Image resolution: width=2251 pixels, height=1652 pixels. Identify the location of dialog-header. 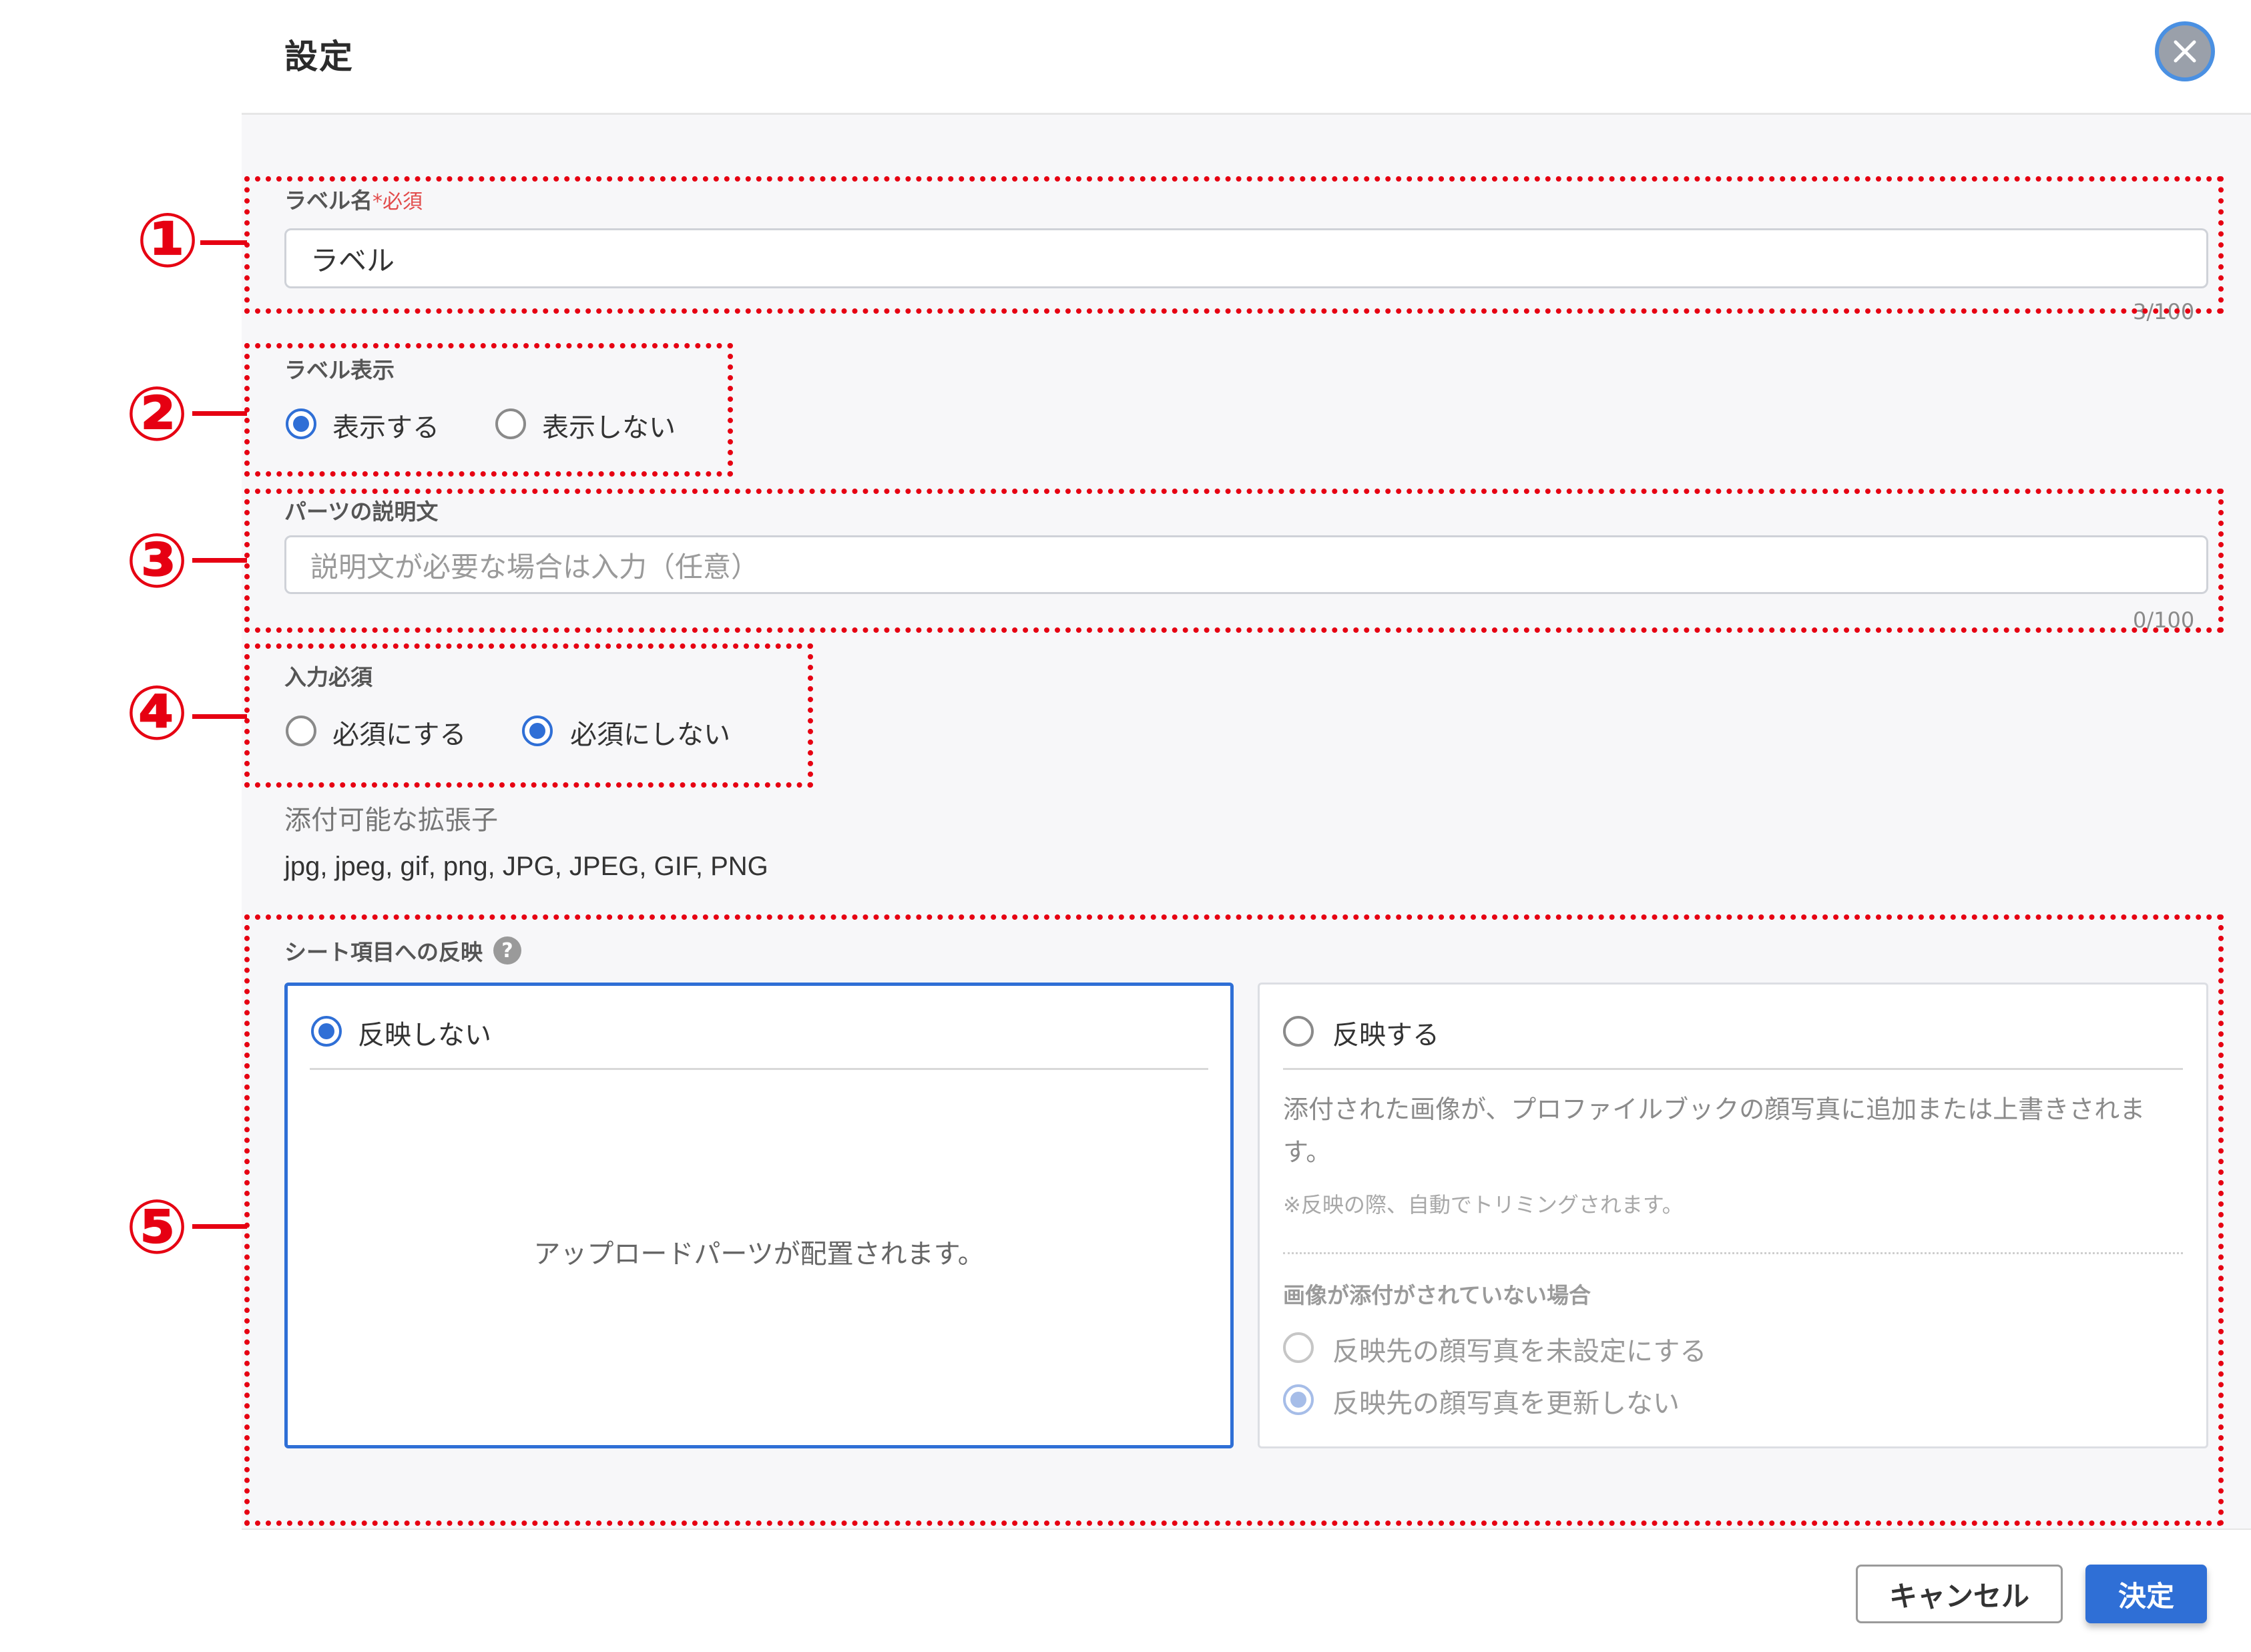
(1246, 57).